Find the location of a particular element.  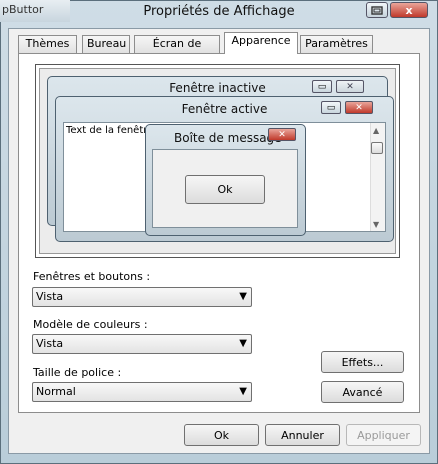

tab-desktop: Bureau is located at coordinates (106, 44).